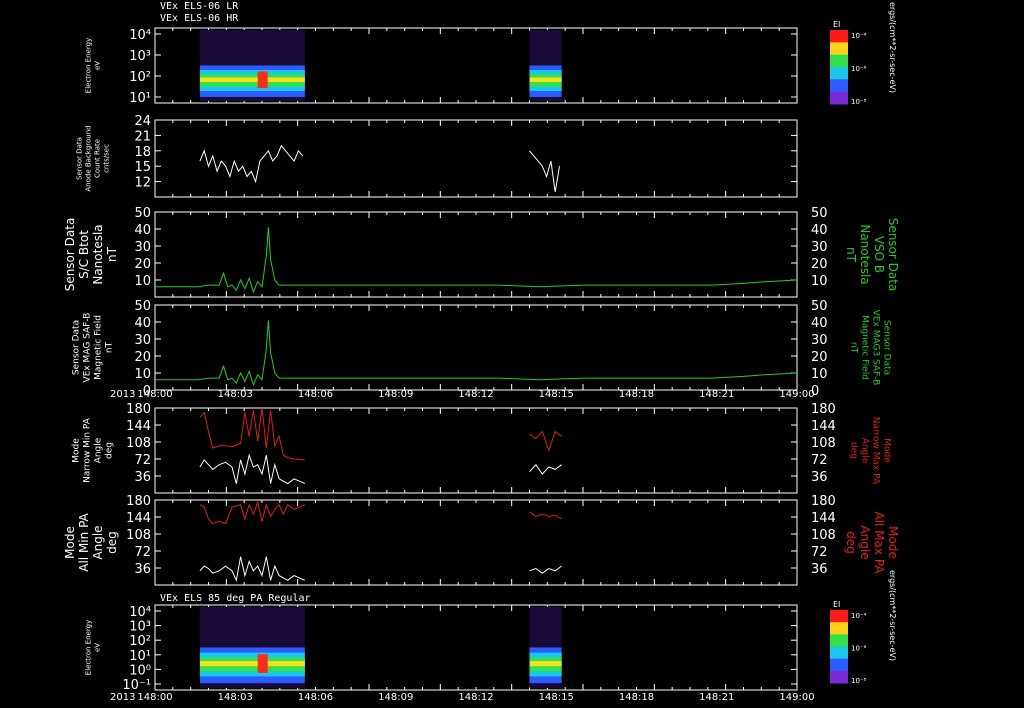 Image resolution: width=1024 pixels, height=708 pixels. Describe the element at coordinates (89, 647) in the screenshot. I see `y-axis-label: Electron Energy` at that location.